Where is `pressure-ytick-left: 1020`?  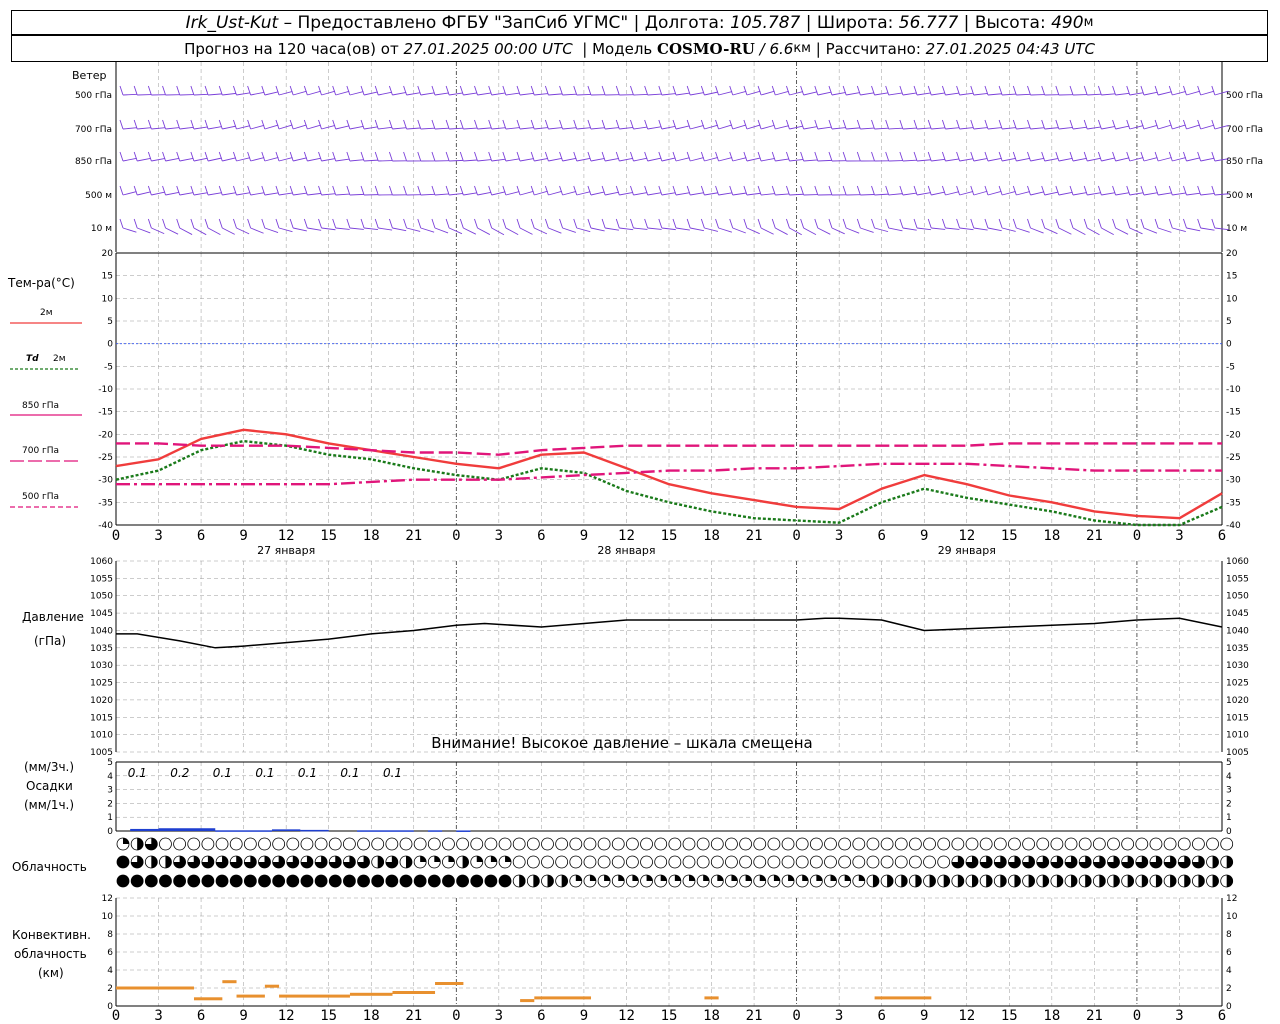 pressure-ytick-left: 1020 is located at coordinates (101, 701).